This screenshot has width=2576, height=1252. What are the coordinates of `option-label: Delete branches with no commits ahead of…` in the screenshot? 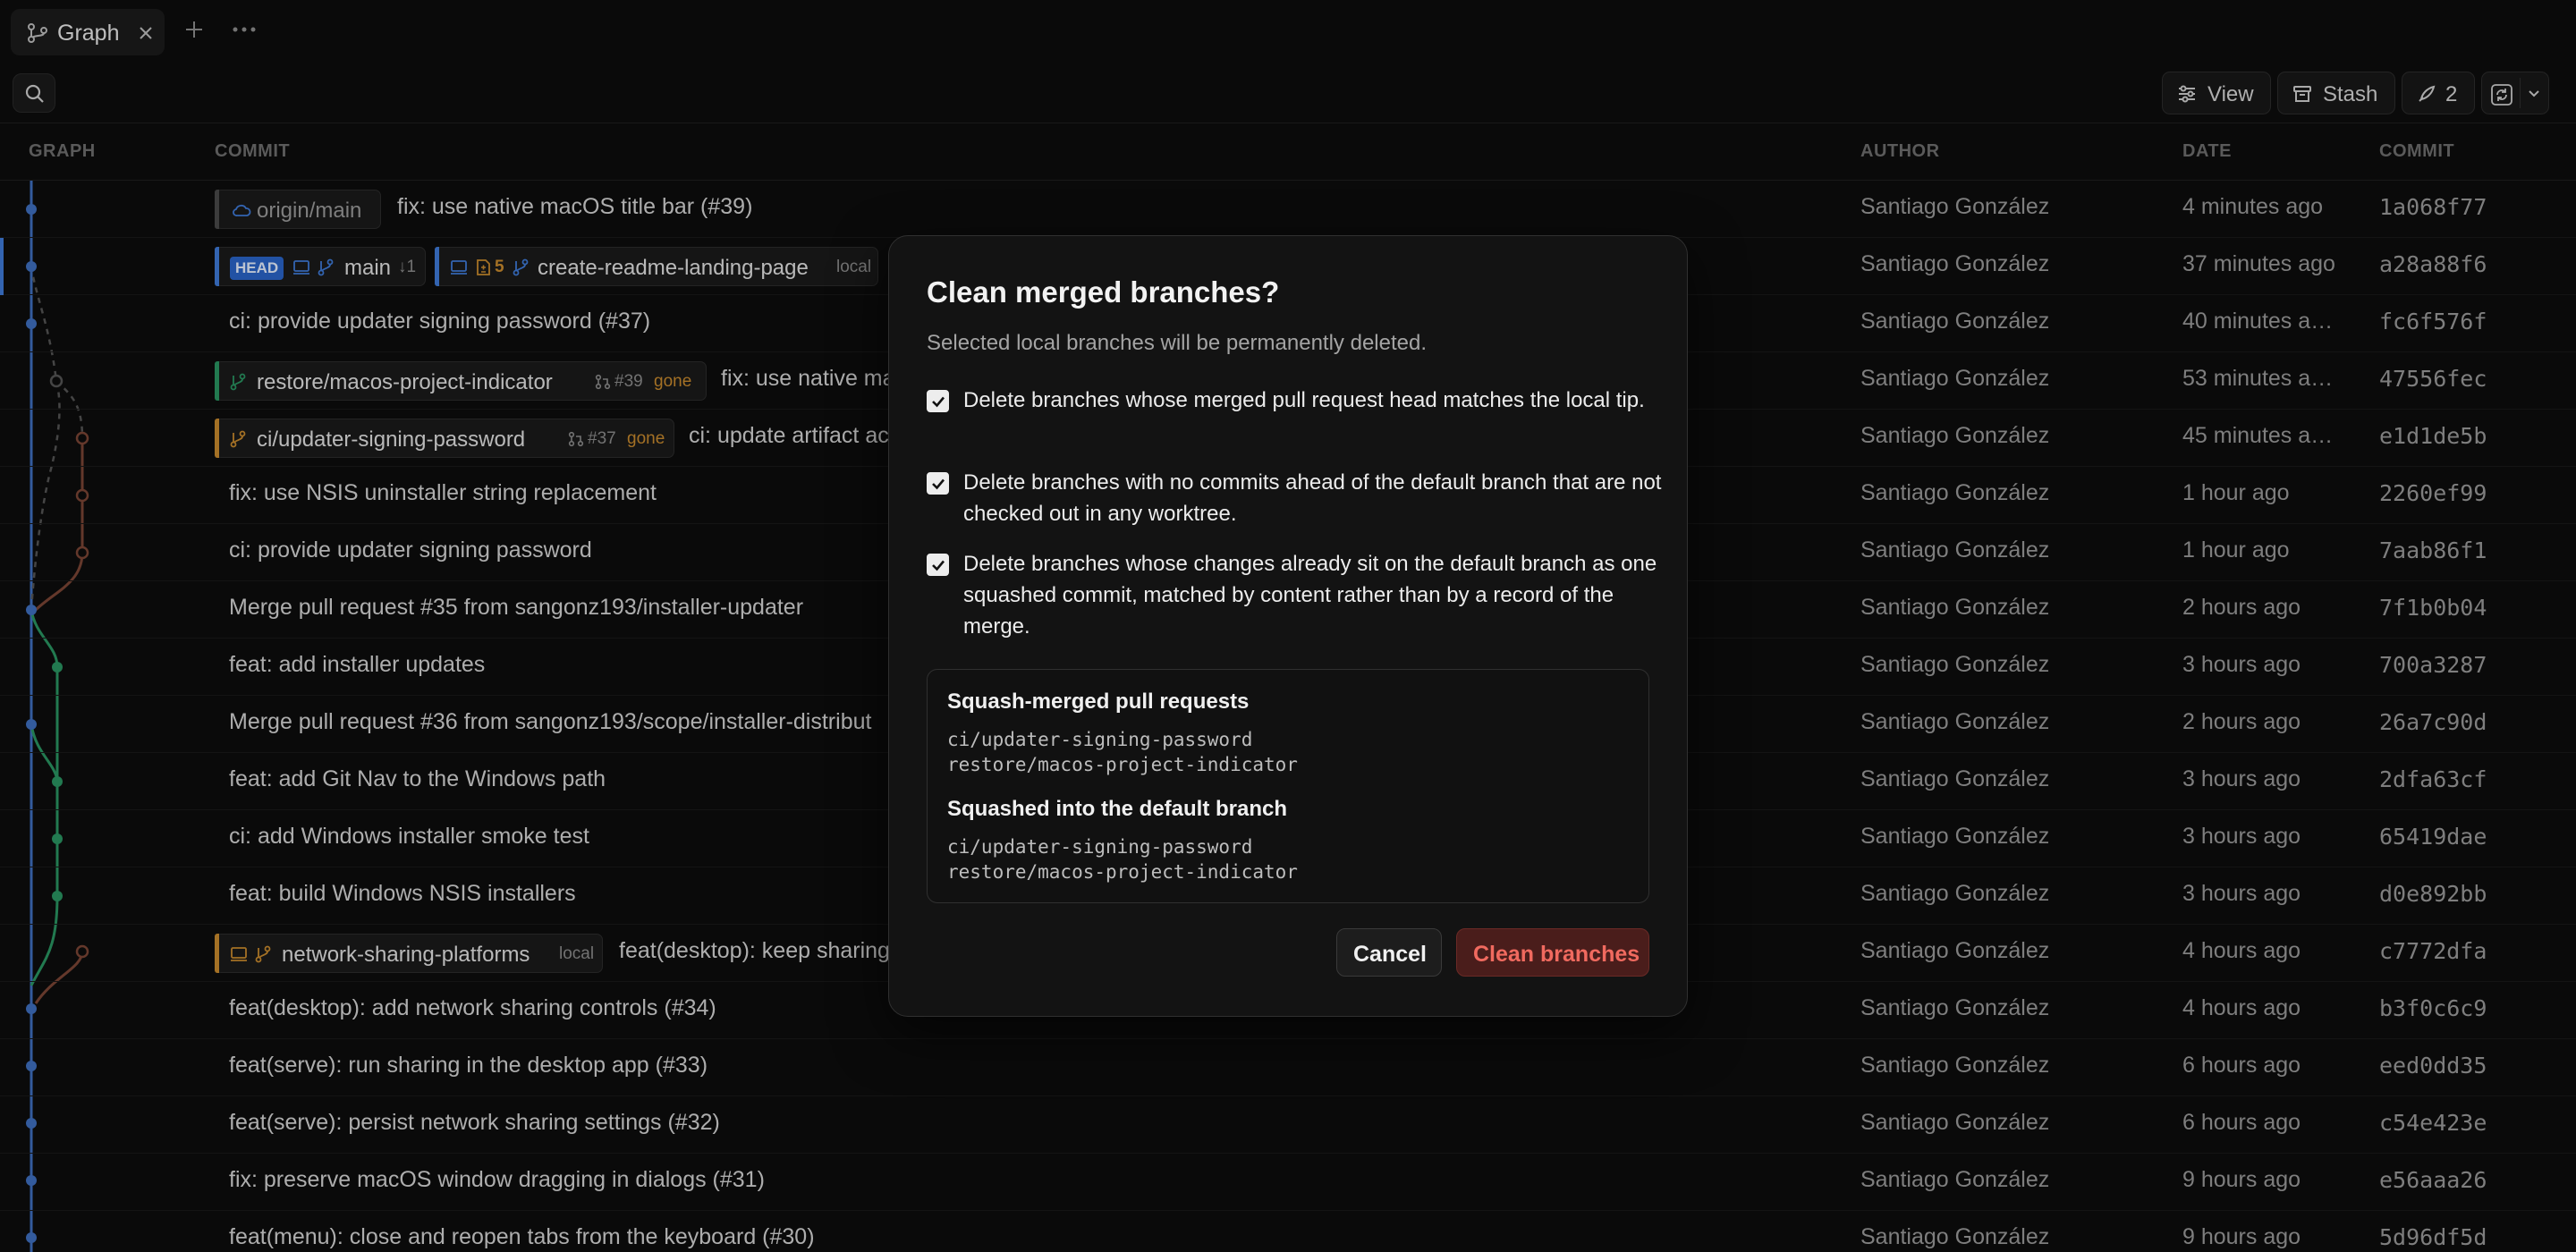 It's located at (1312, 498).